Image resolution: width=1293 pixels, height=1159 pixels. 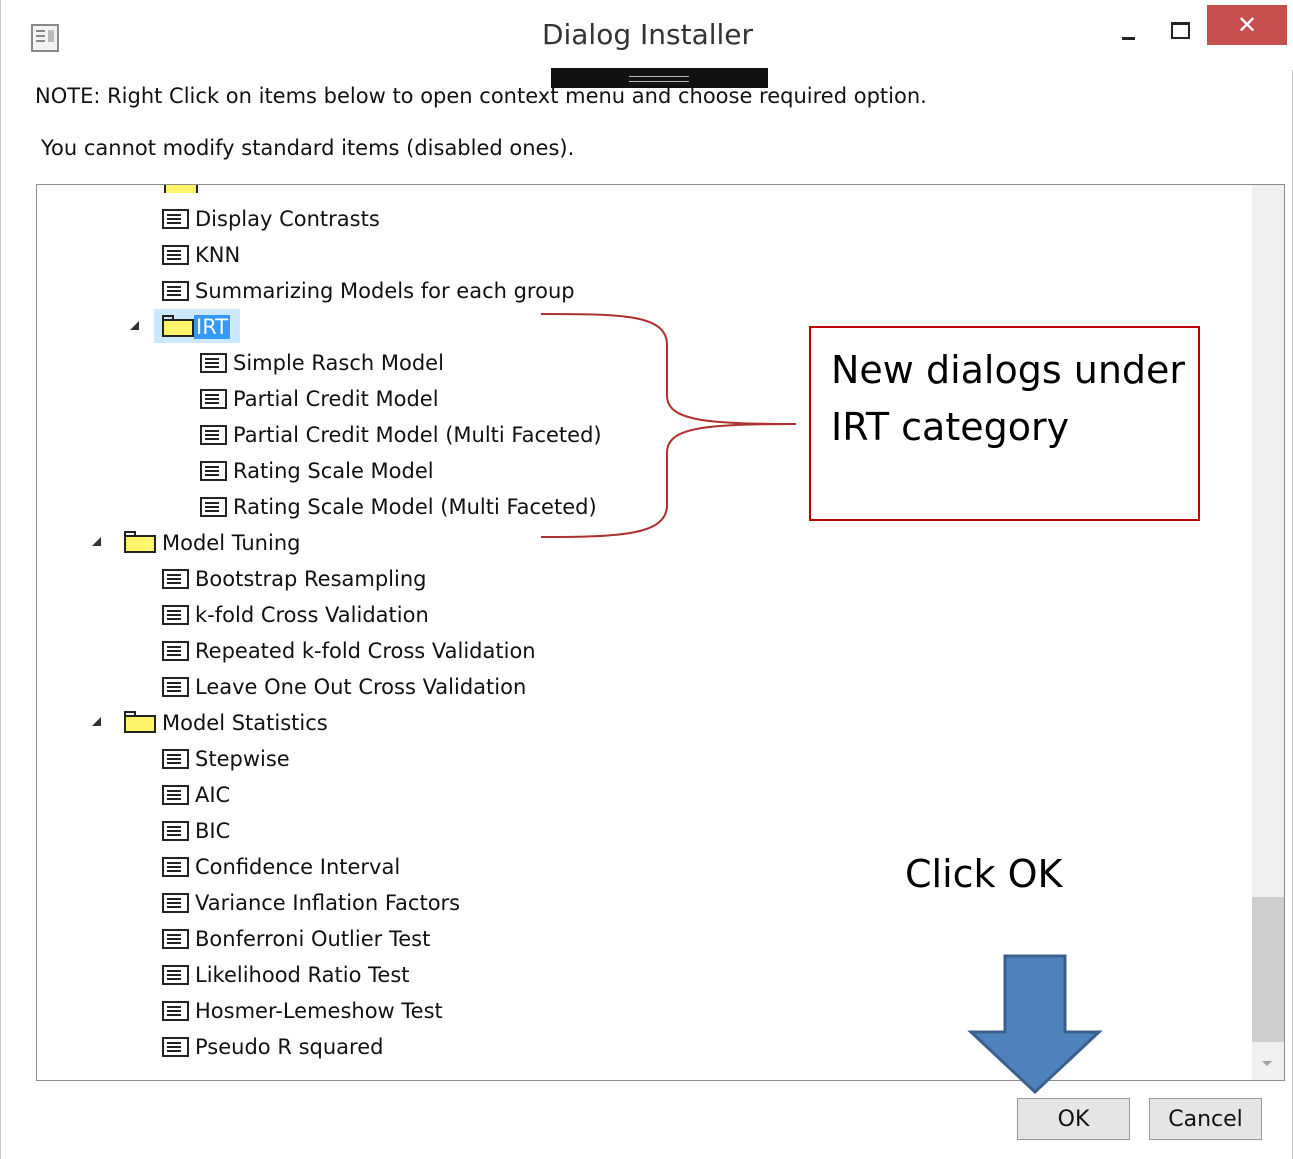 I want to click on tree-item: Bonferroni Outlier Test, so click(x=296, y=939).